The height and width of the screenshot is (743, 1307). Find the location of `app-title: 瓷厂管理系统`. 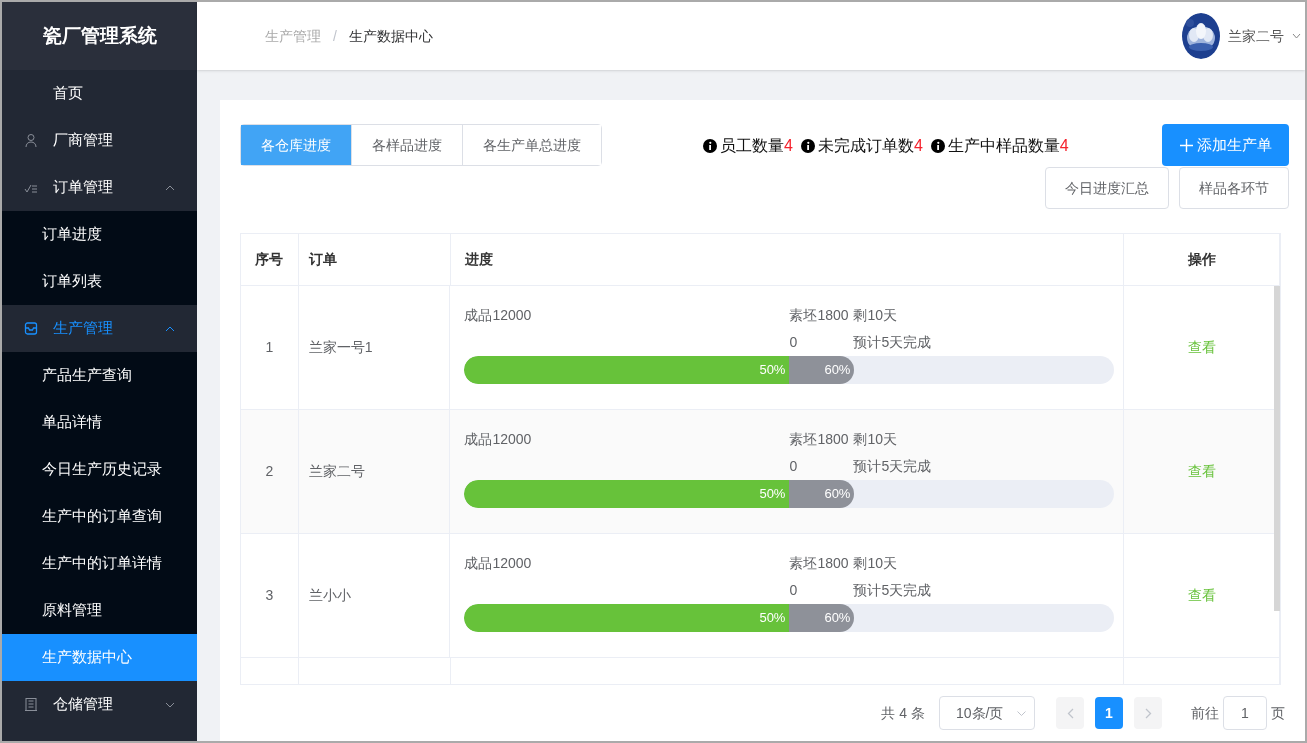

app-title: 瓷厂管理系统 is located at coordinates (99, 35).